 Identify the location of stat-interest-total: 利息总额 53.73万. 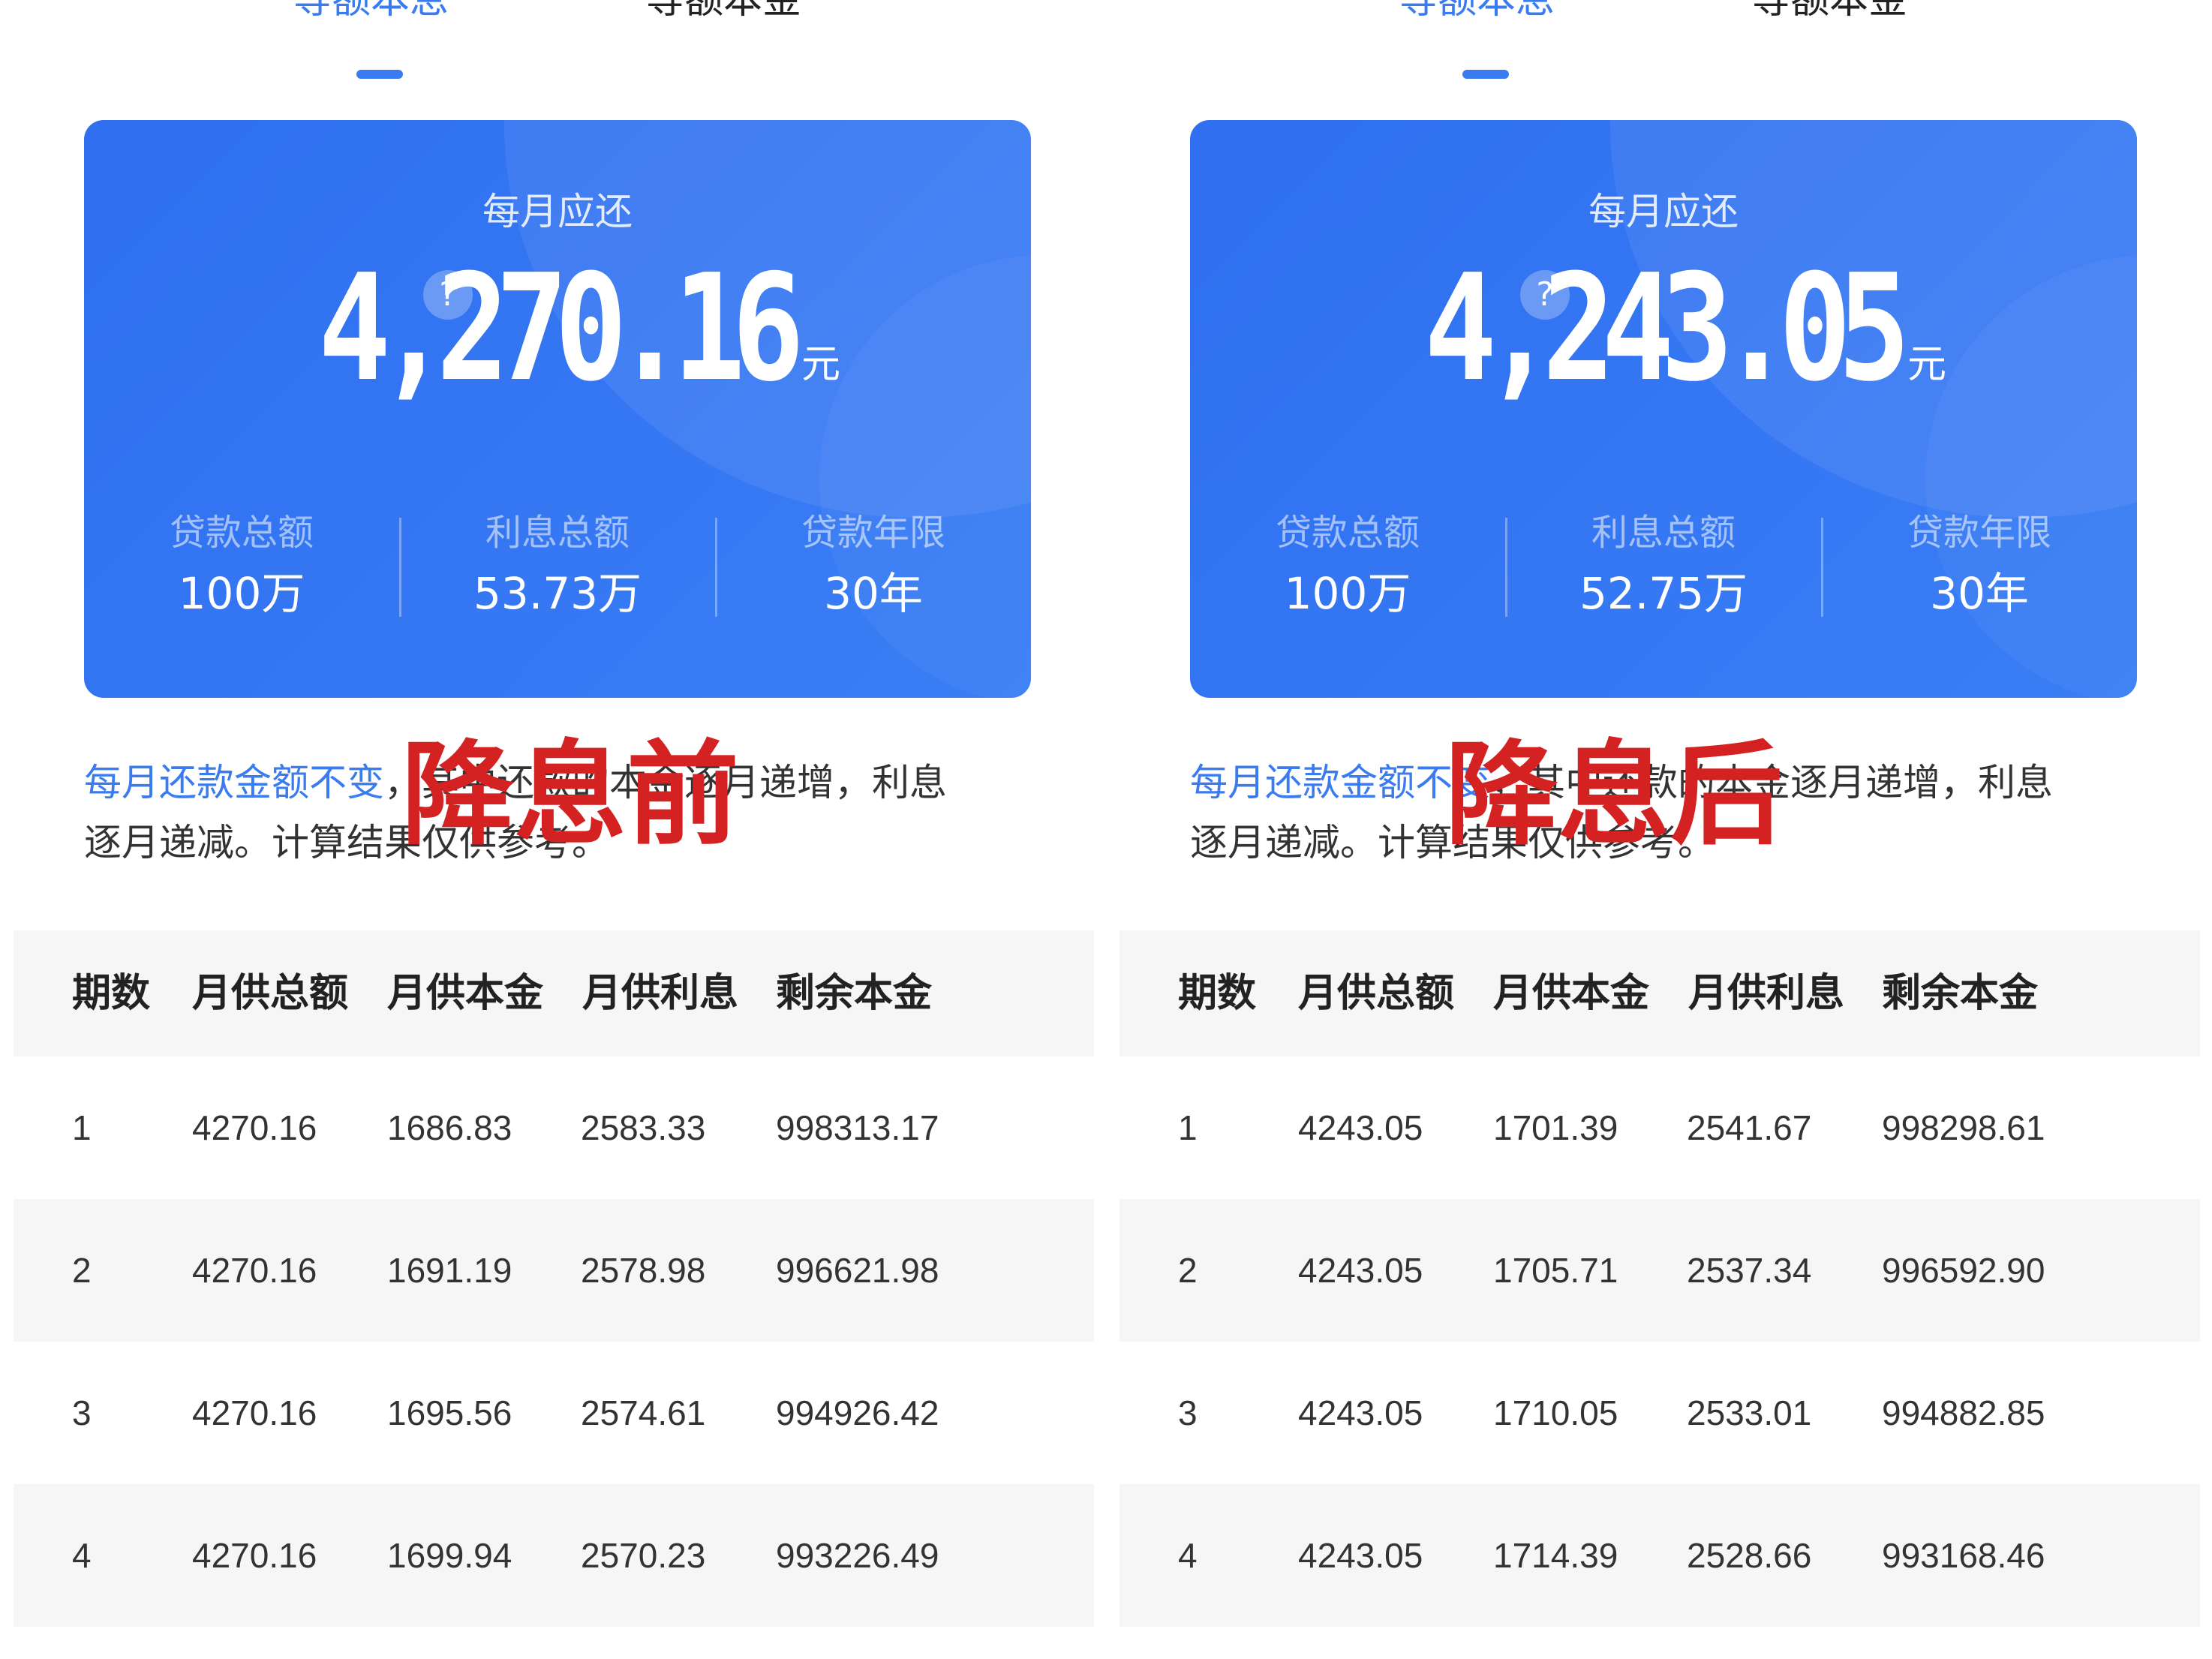
(557, 566).